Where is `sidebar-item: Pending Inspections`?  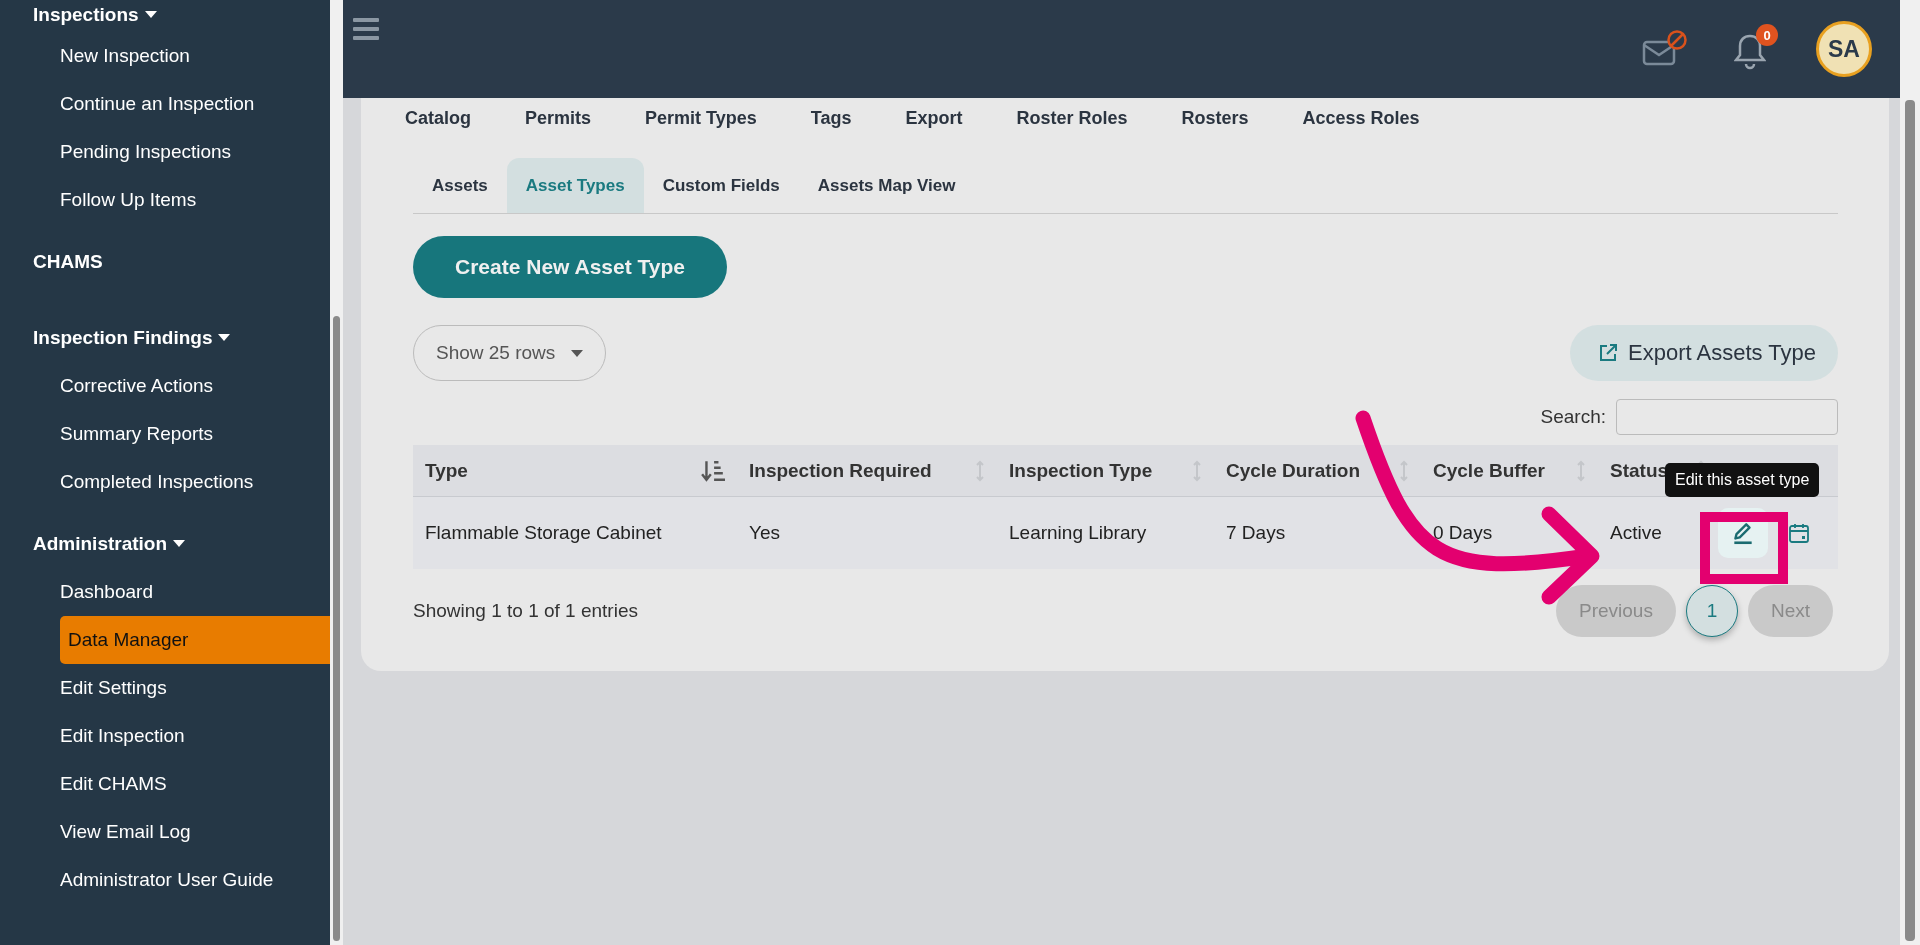 sidebar-item: Pending Inspections is located at coordinates (165, 152).